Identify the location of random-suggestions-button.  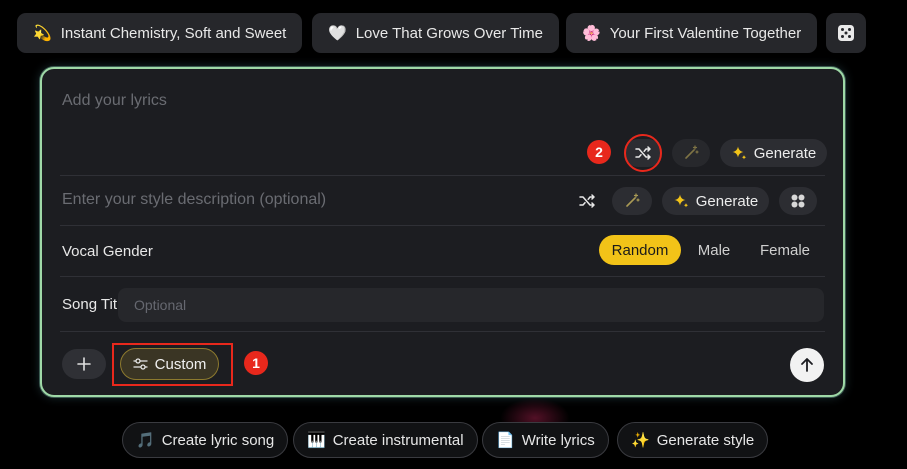
(846, 33).